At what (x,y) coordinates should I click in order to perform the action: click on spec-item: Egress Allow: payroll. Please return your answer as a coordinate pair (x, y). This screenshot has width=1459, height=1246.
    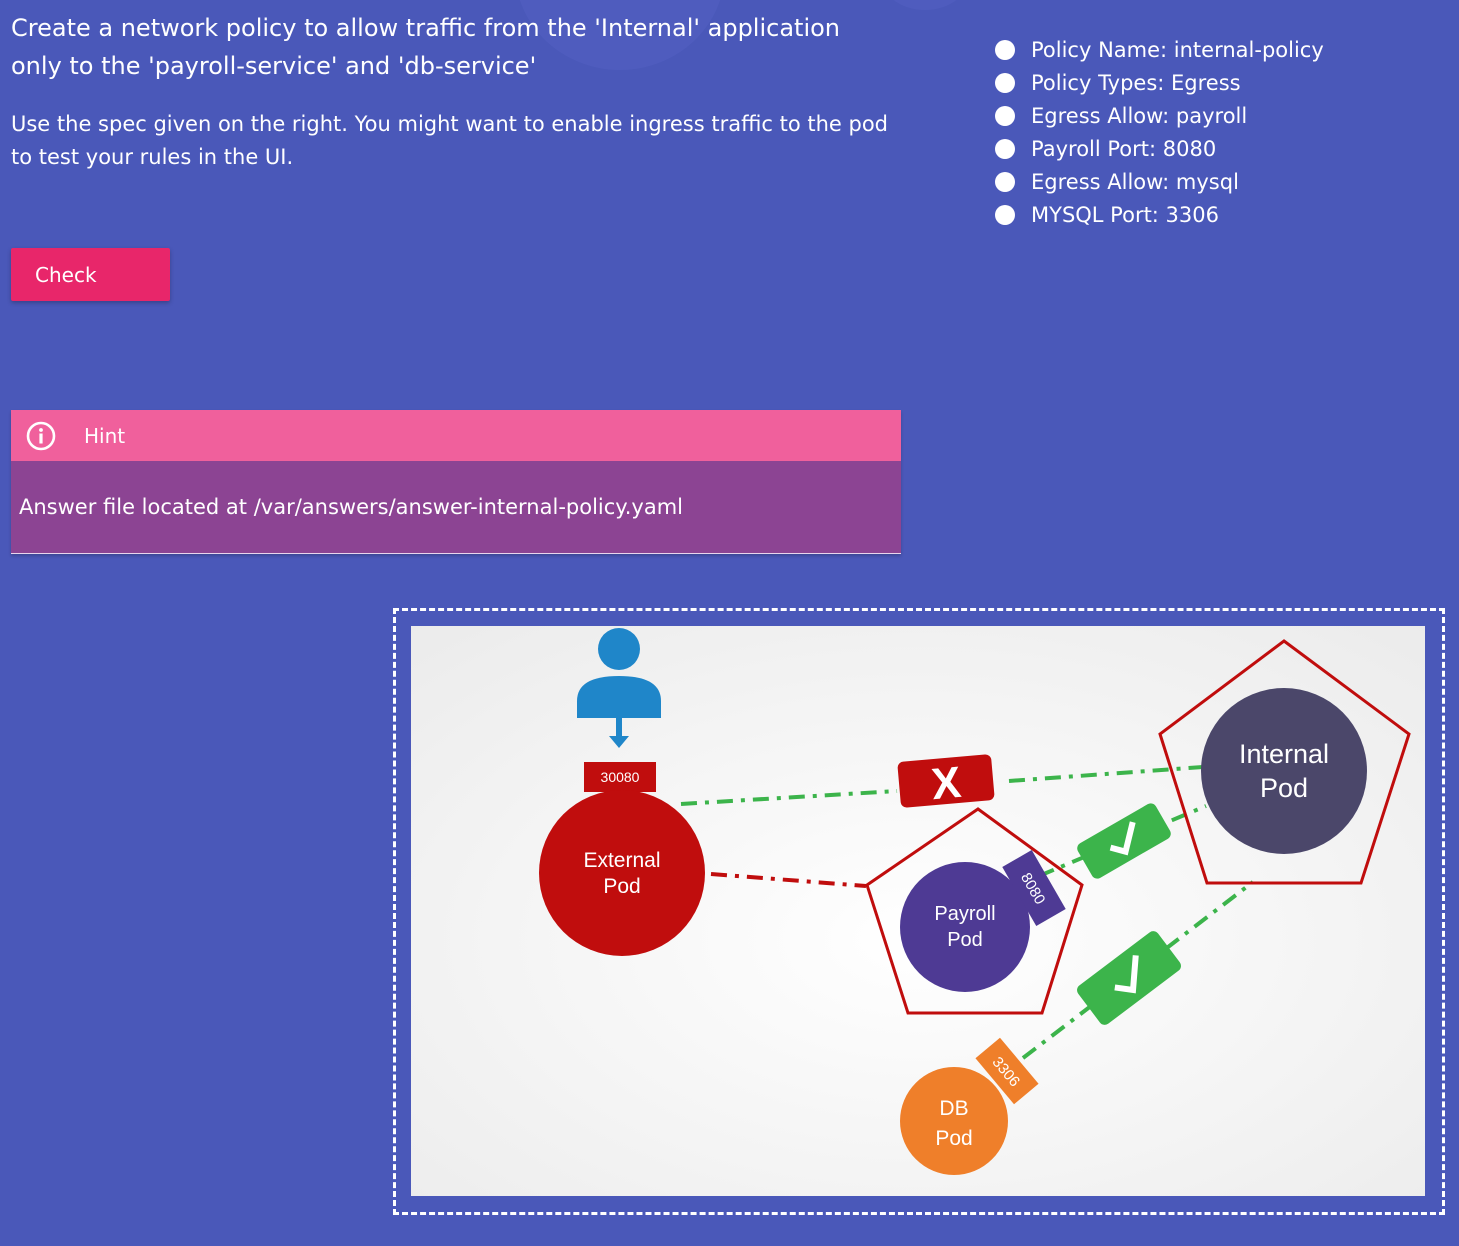
    Looking at the image, I should click on (1159, 115).